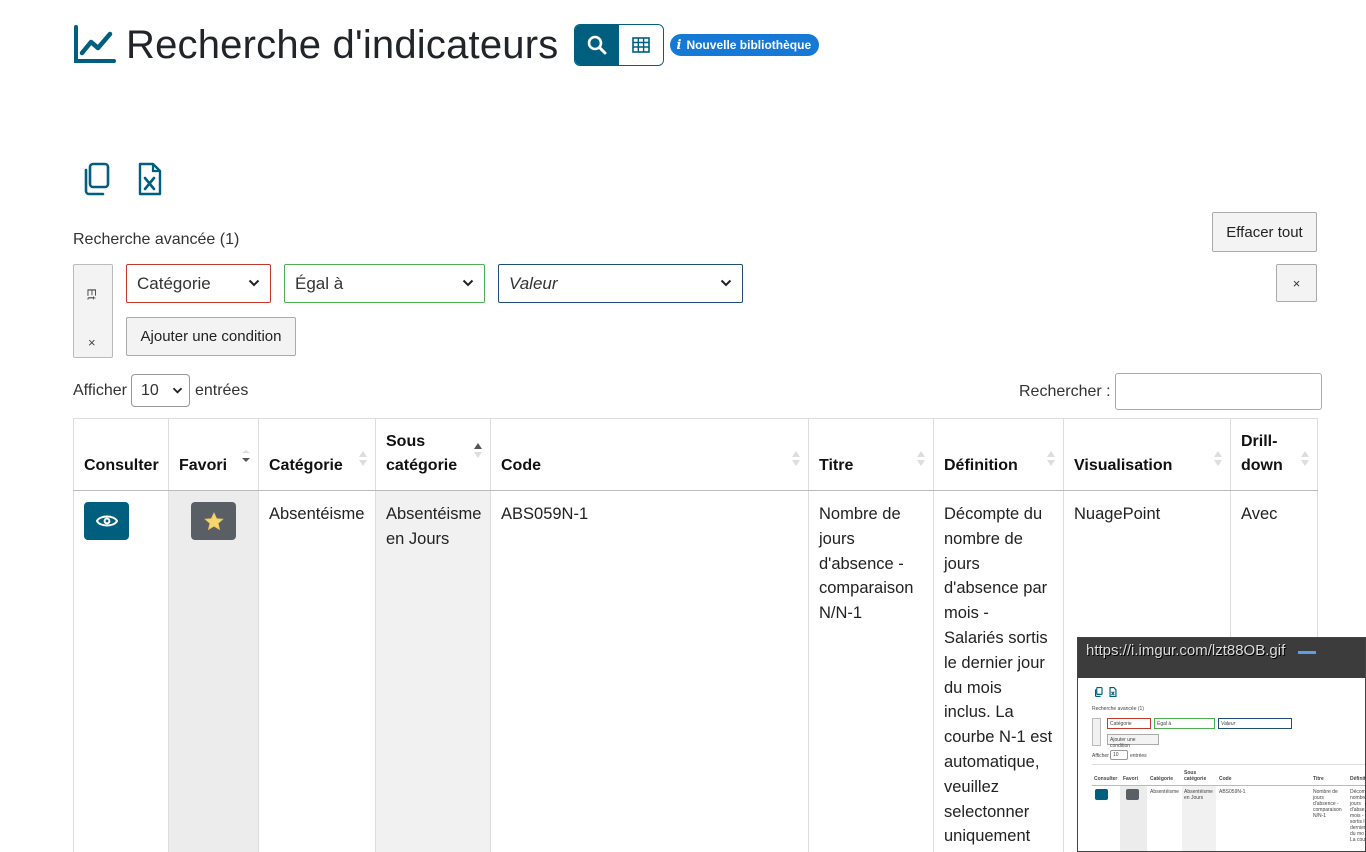  I want to click on preview-add-cond: Ajouter une condition, so click(1133, 741).